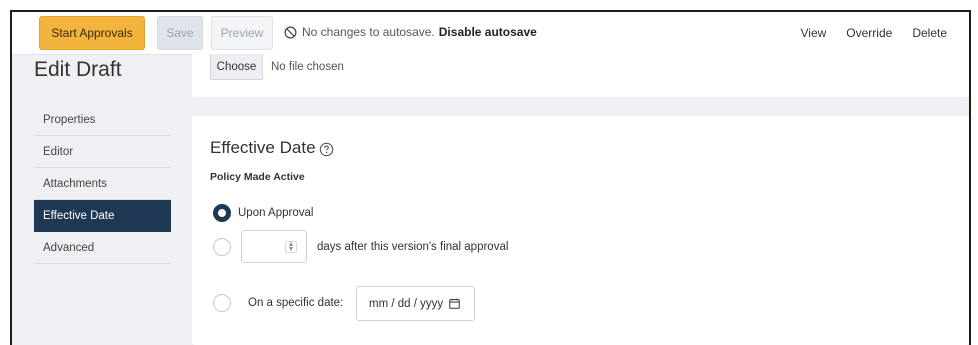 The width and height of the screenshot is (978, 345). What do you see at coordinates (274, 246) in the screenshot?
I see `days-input: ▲ ▼` at bounding box center [274, 246].